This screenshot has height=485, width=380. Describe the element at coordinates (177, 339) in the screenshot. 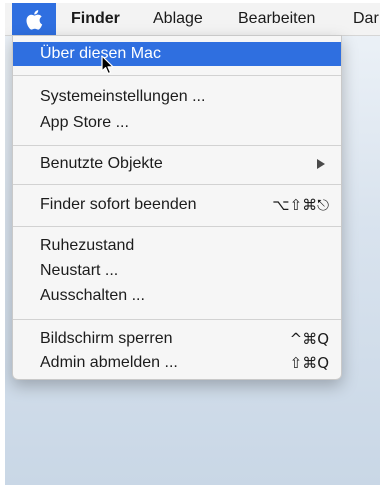

I see `menu-item-lock-screen: Bildschirm sperren ^⌘Q` at that location.